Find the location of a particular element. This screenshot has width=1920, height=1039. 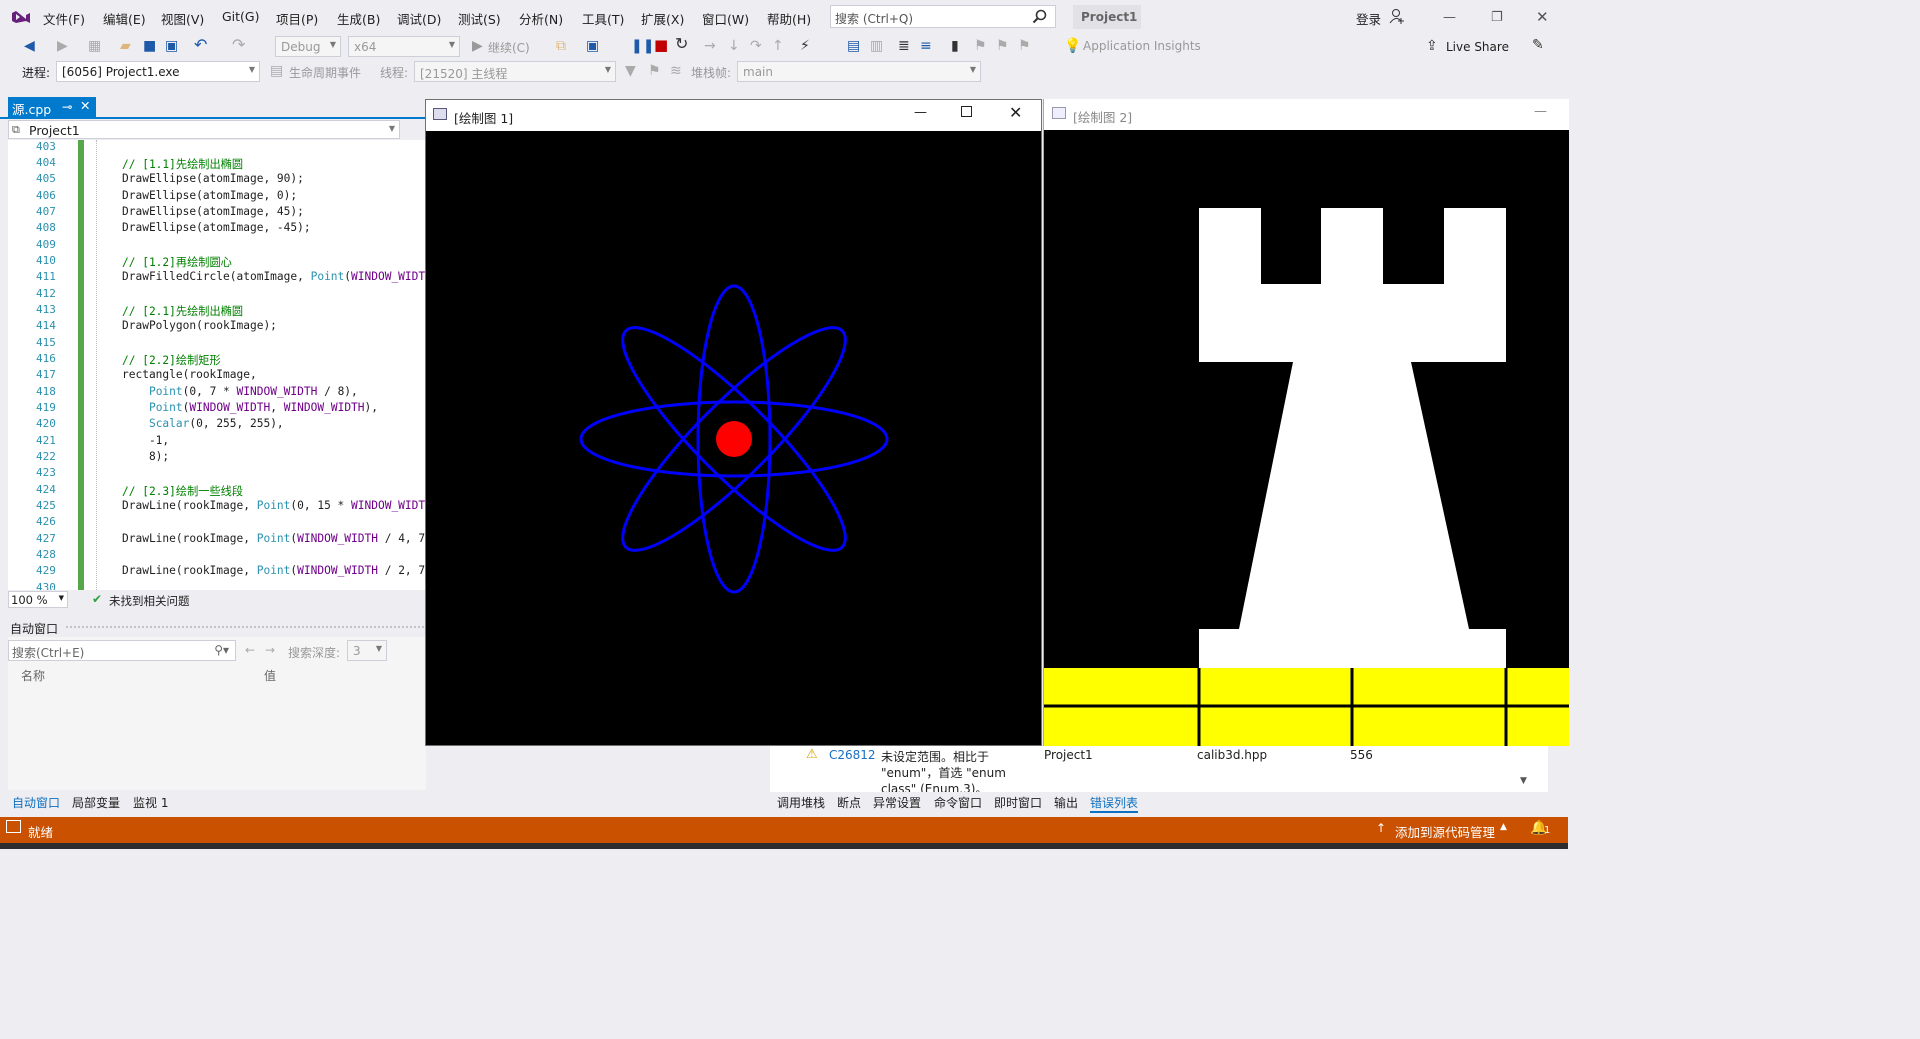

step-into-icon: ↓ is located at coordinates (734, 46).